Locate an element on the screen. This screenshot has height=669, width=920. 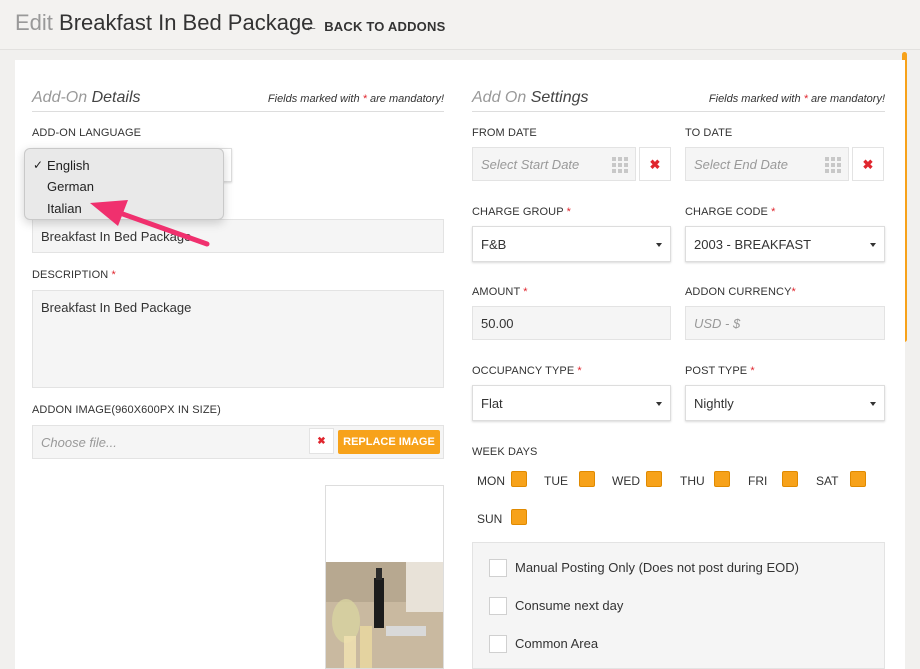
occupancy-star: * is located at coordinates (579, 371).